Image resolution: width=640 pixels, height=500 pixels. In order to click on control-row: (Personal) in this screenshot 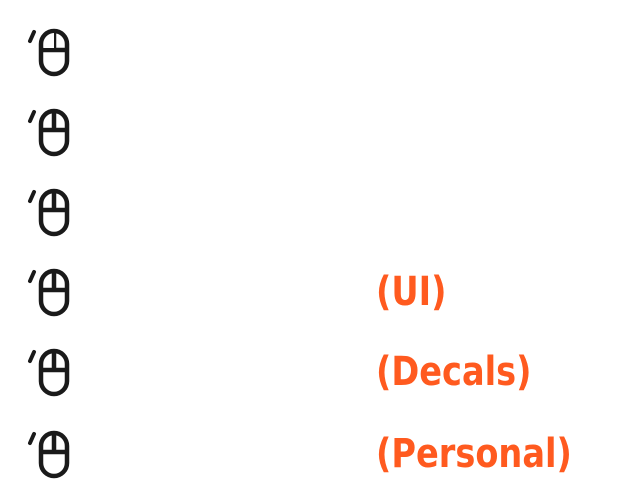, I will do `click(320, 454)`.